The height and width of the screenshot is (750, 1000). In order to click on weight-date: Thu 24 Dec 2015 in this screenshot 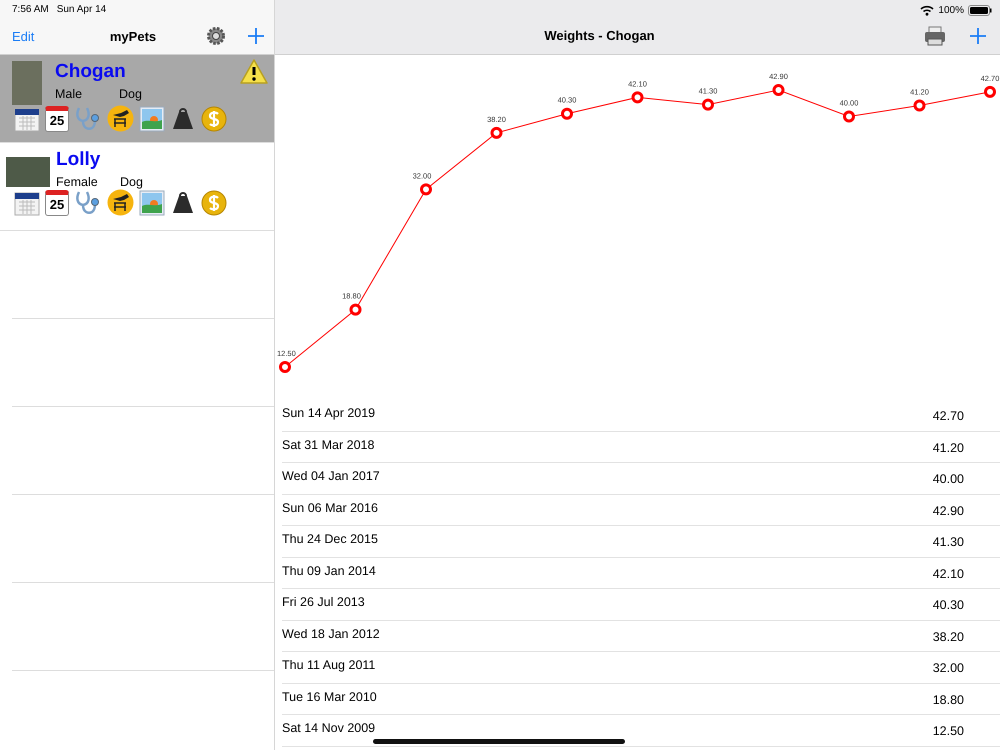, I will do `click(330, 540)`.